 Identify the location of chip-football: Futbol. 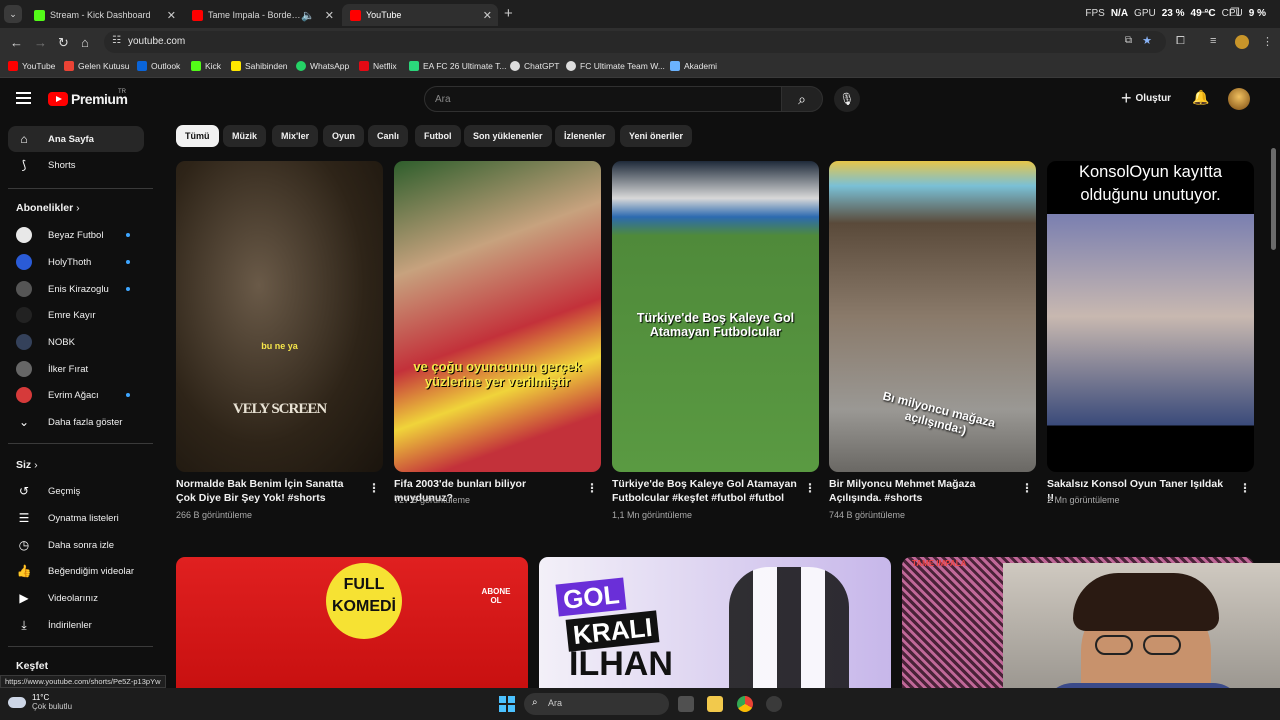
(438, 136).